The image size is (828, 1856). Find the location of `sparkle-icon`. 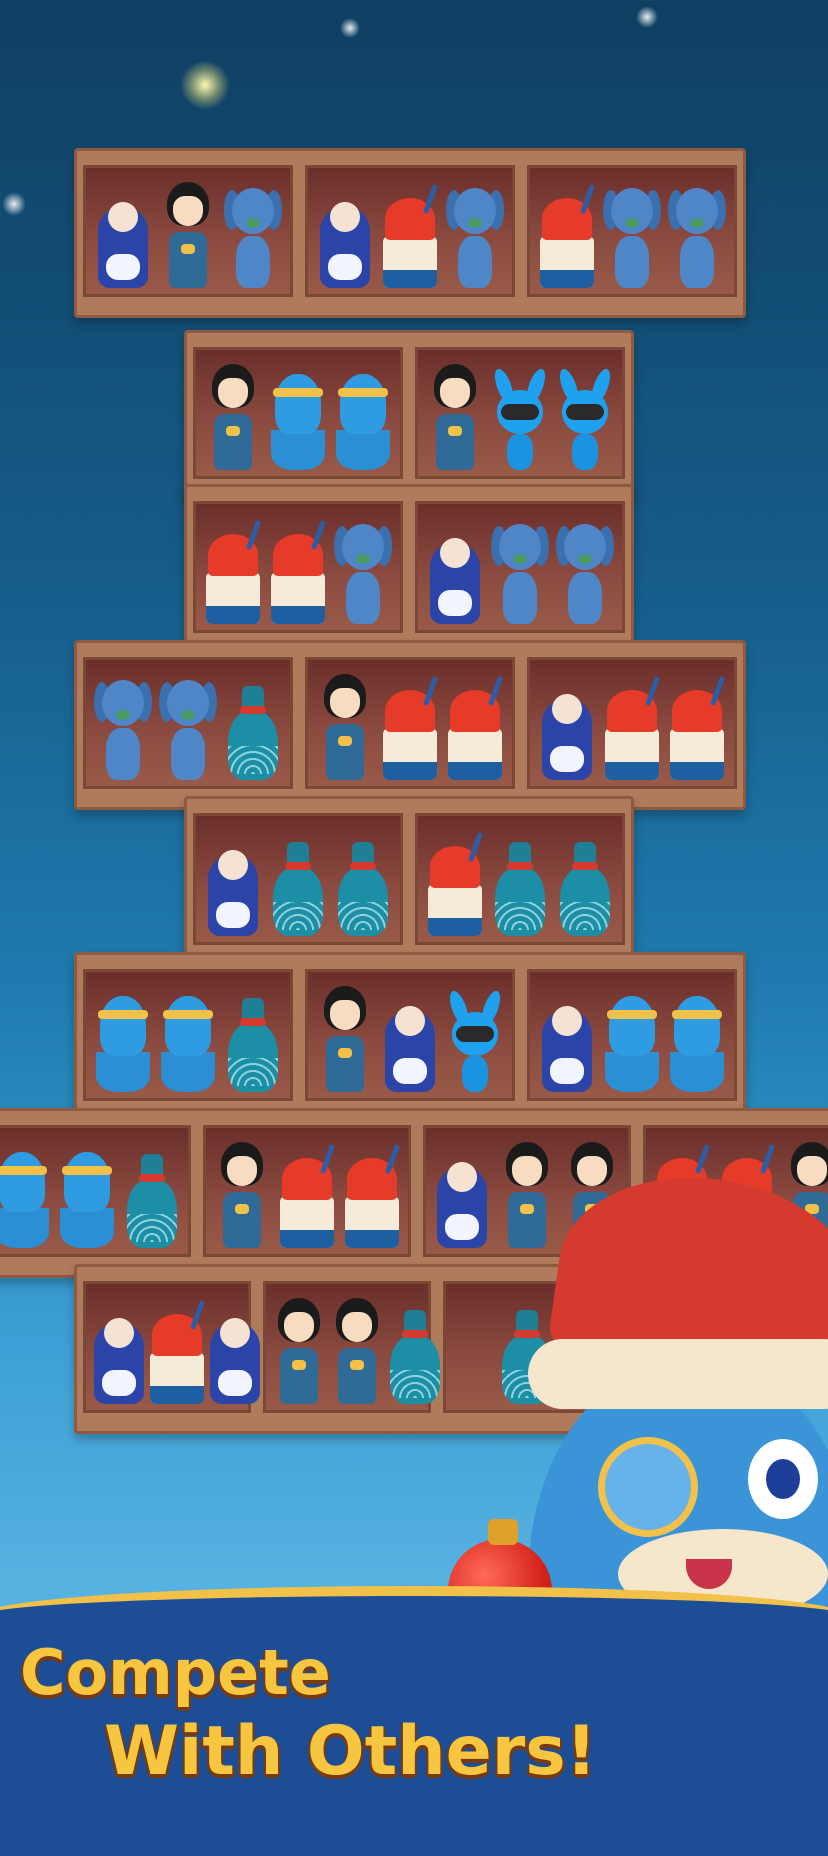

sparkle-icon is located at coordinates (205, 85).